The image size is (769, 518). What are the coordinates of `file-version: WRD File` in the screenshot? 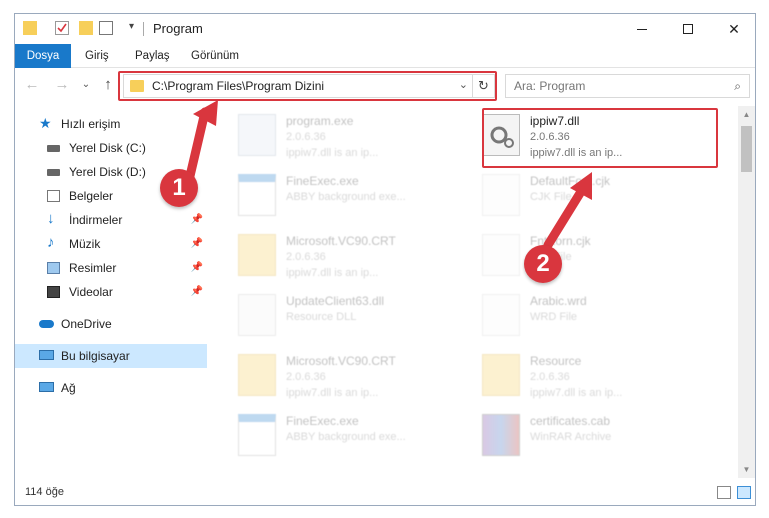 It's located at (554, 317).